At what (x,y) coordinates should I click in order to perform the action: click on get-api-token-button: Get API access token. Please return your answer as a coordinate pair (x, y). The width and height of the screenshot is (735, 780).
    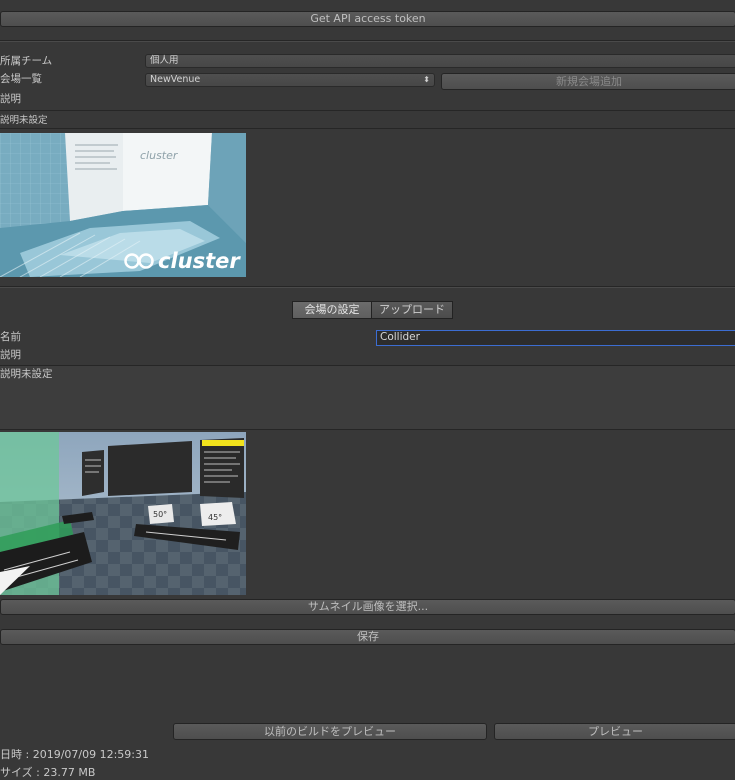
    Looking at the image, I should click on (367, 19).